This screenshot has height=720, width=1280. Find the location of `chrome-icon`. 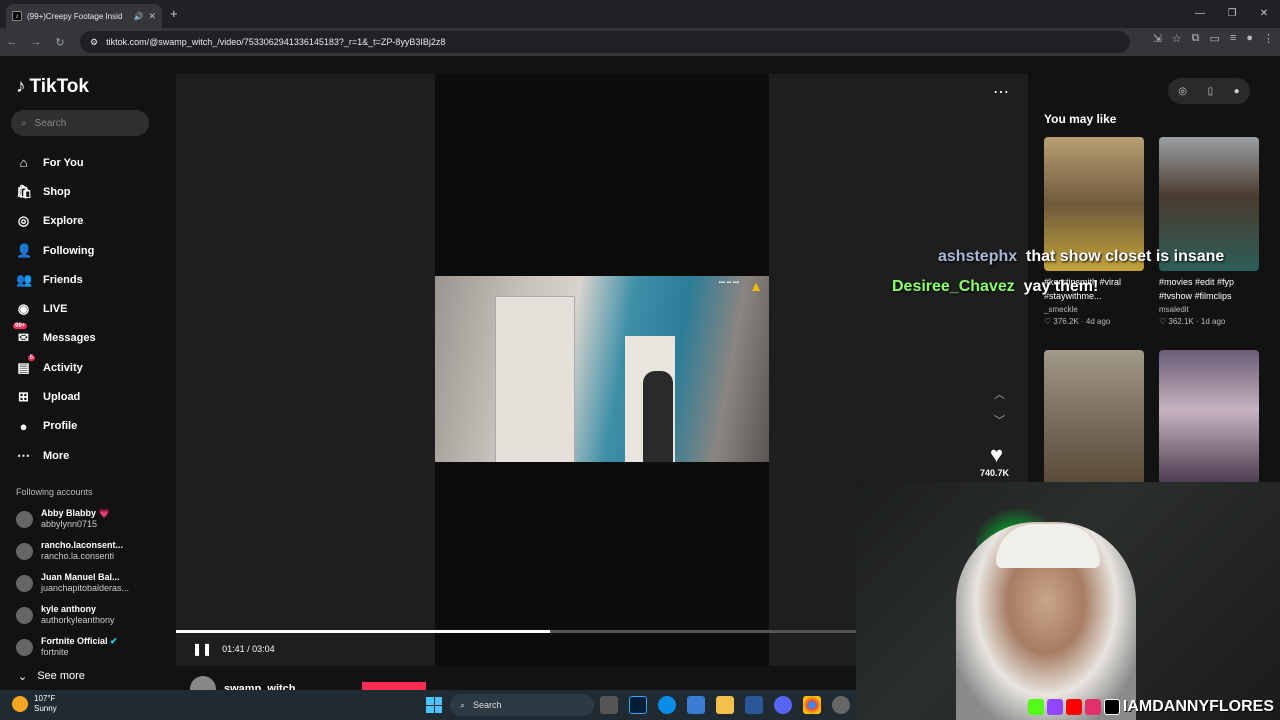

chrome-icon is located at coordinates (812, 705).